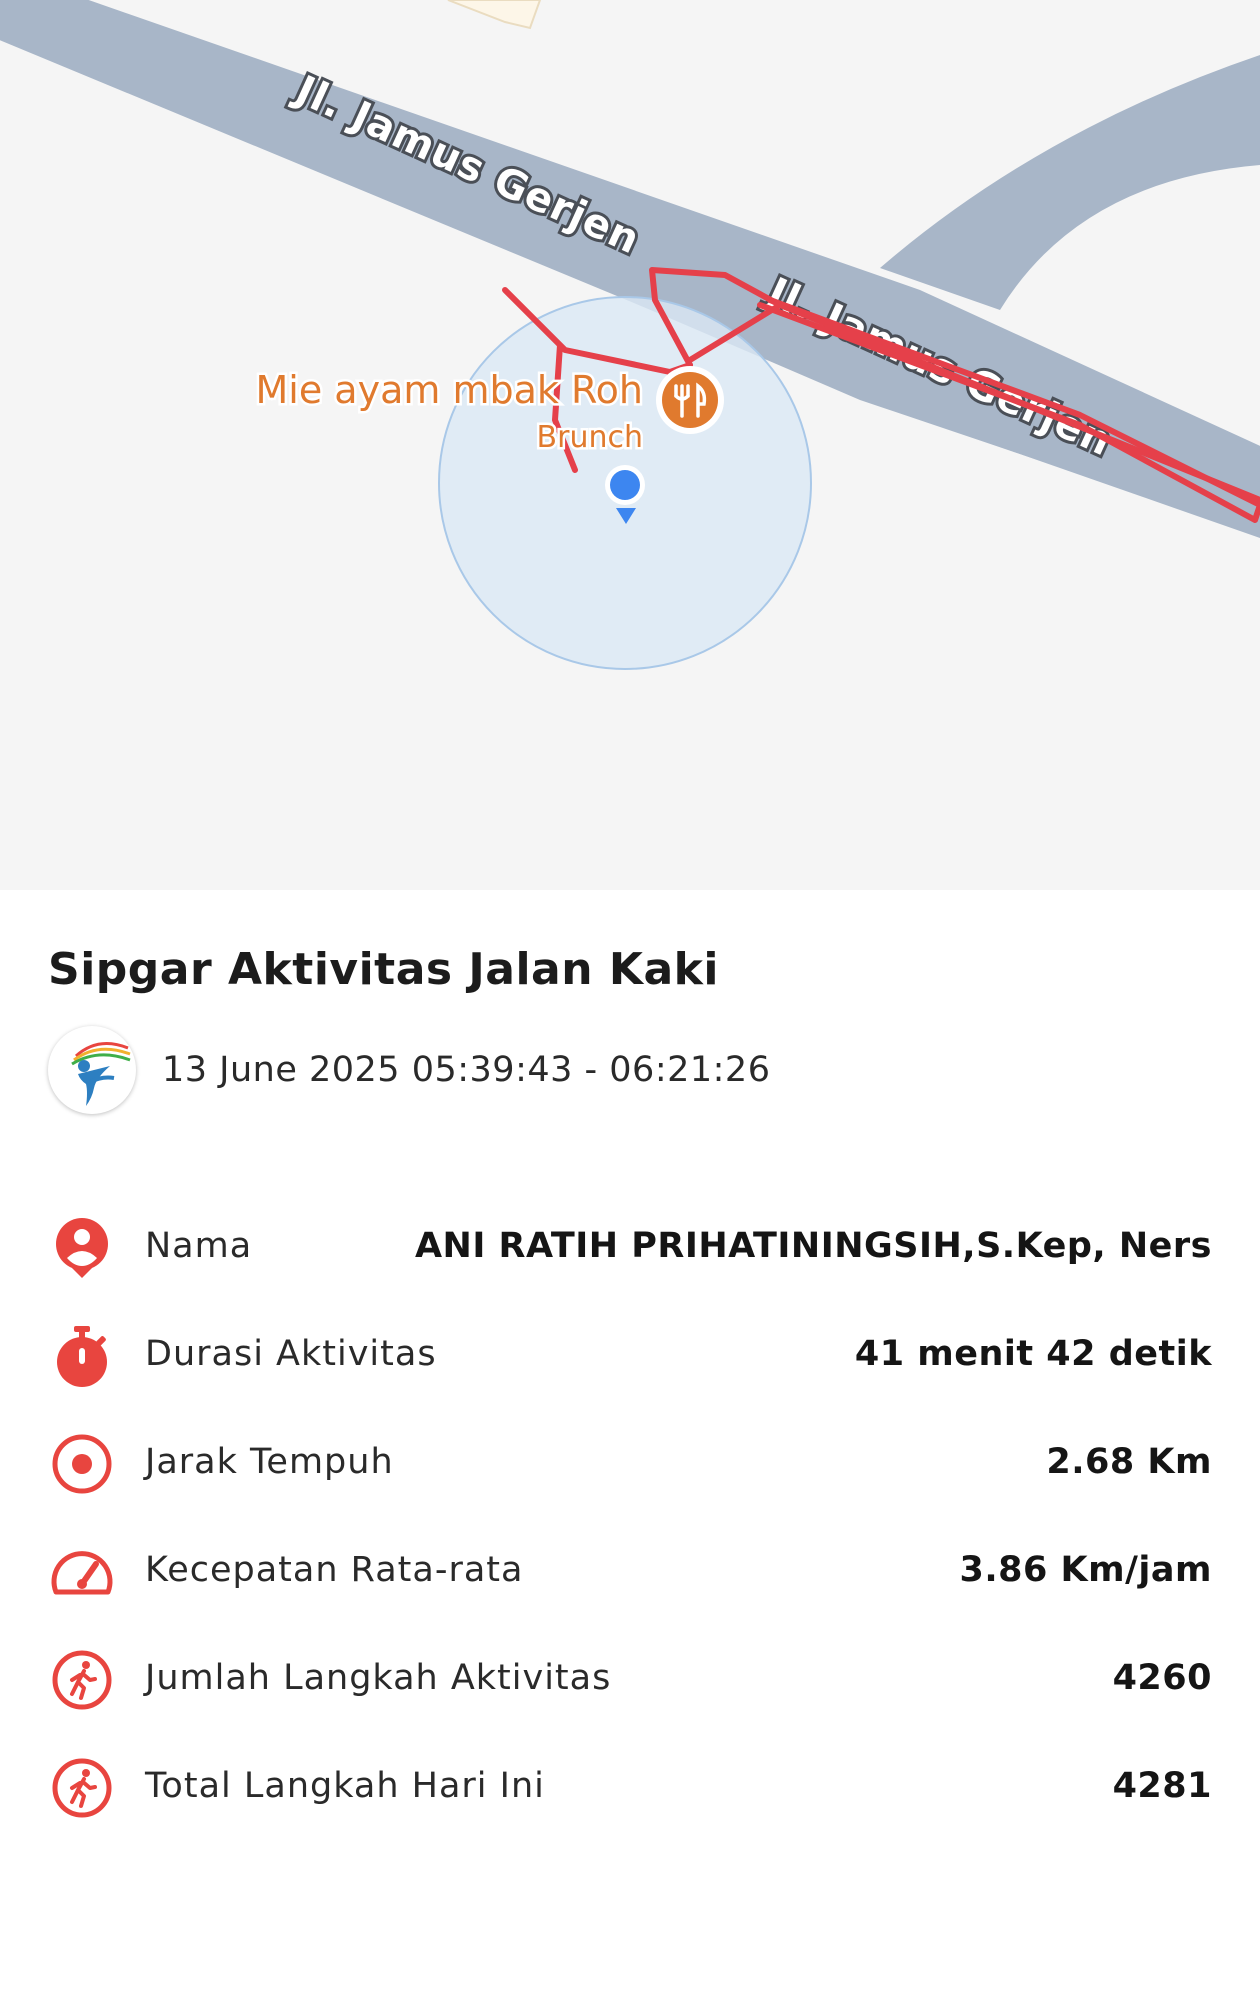 The width and height of the screenshot is (1260, 2008). What do you see at coordinates (494, 15) in the screenshot?
I see `building-shape` at bounding box center [494, 15].